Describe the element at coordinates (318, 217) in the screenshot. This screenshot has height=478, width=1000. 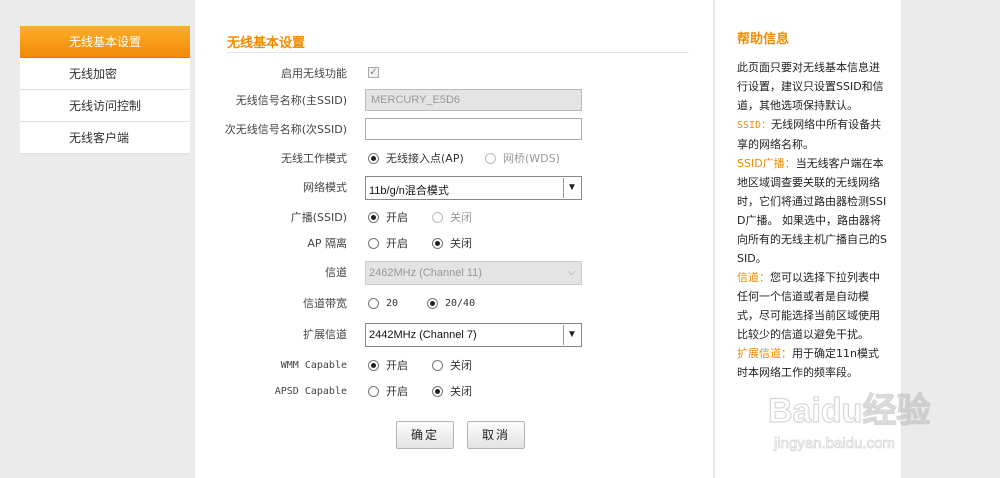
I see `broadcast-label: 广播(SSID)` at that location.